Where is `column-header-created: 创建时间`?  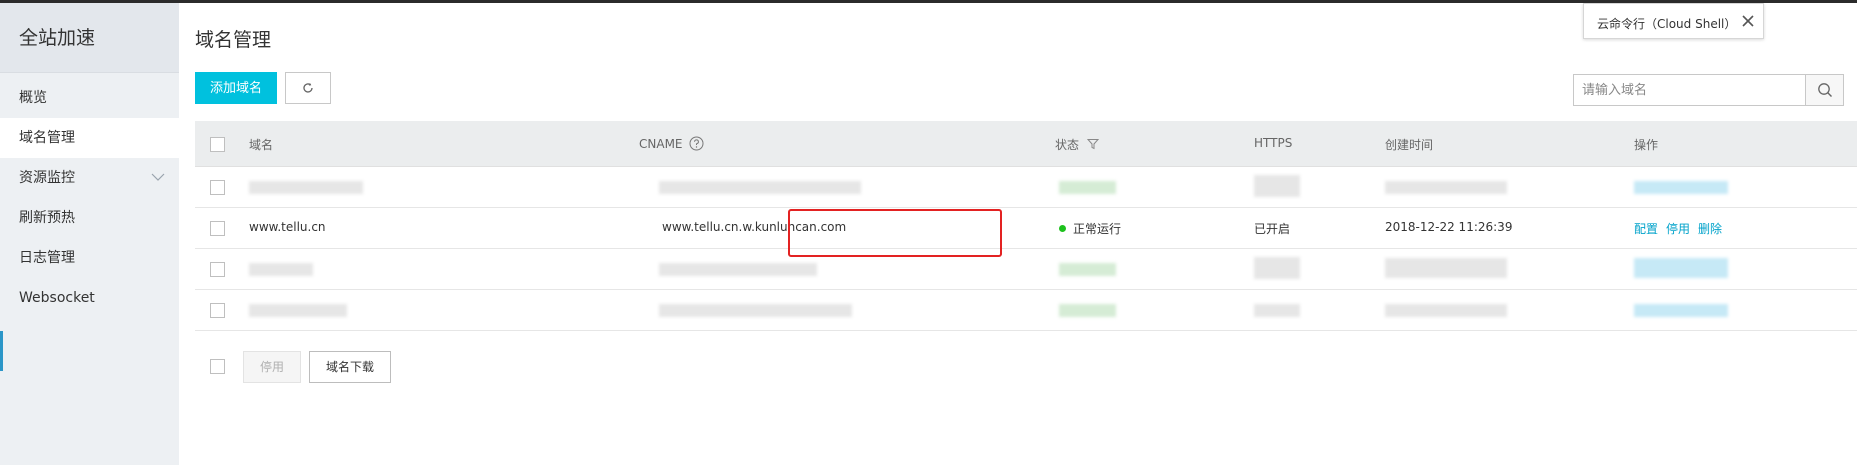
column-header-created: 创建时间 is located at coordinates (1409, 145).